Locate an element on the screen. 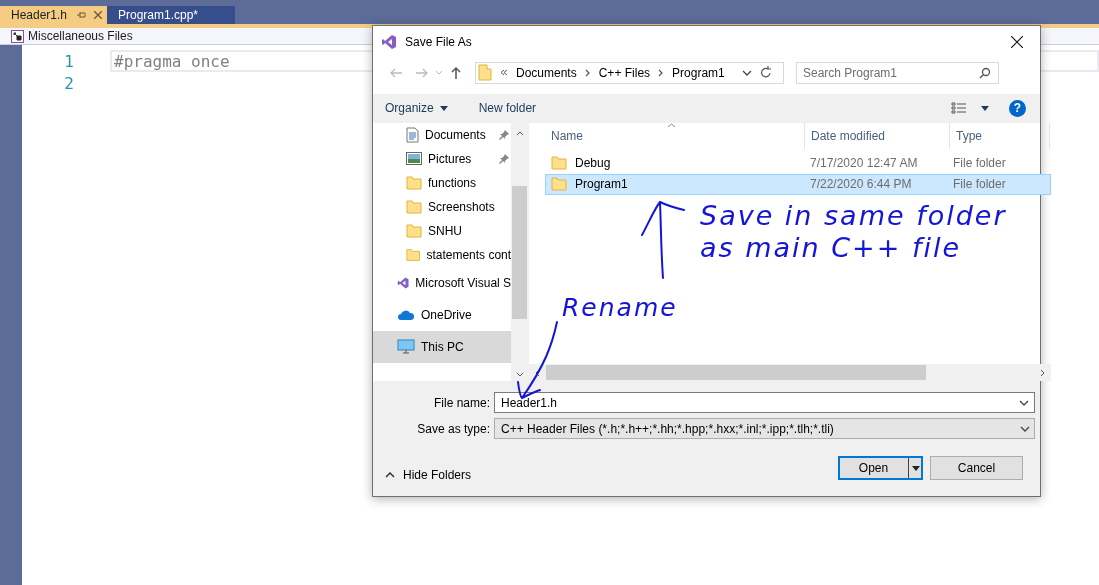 This screenshot has width=1099, height=585. date-cell: 7/17/2020 12:47 AM is located at coordinates (864, 163).